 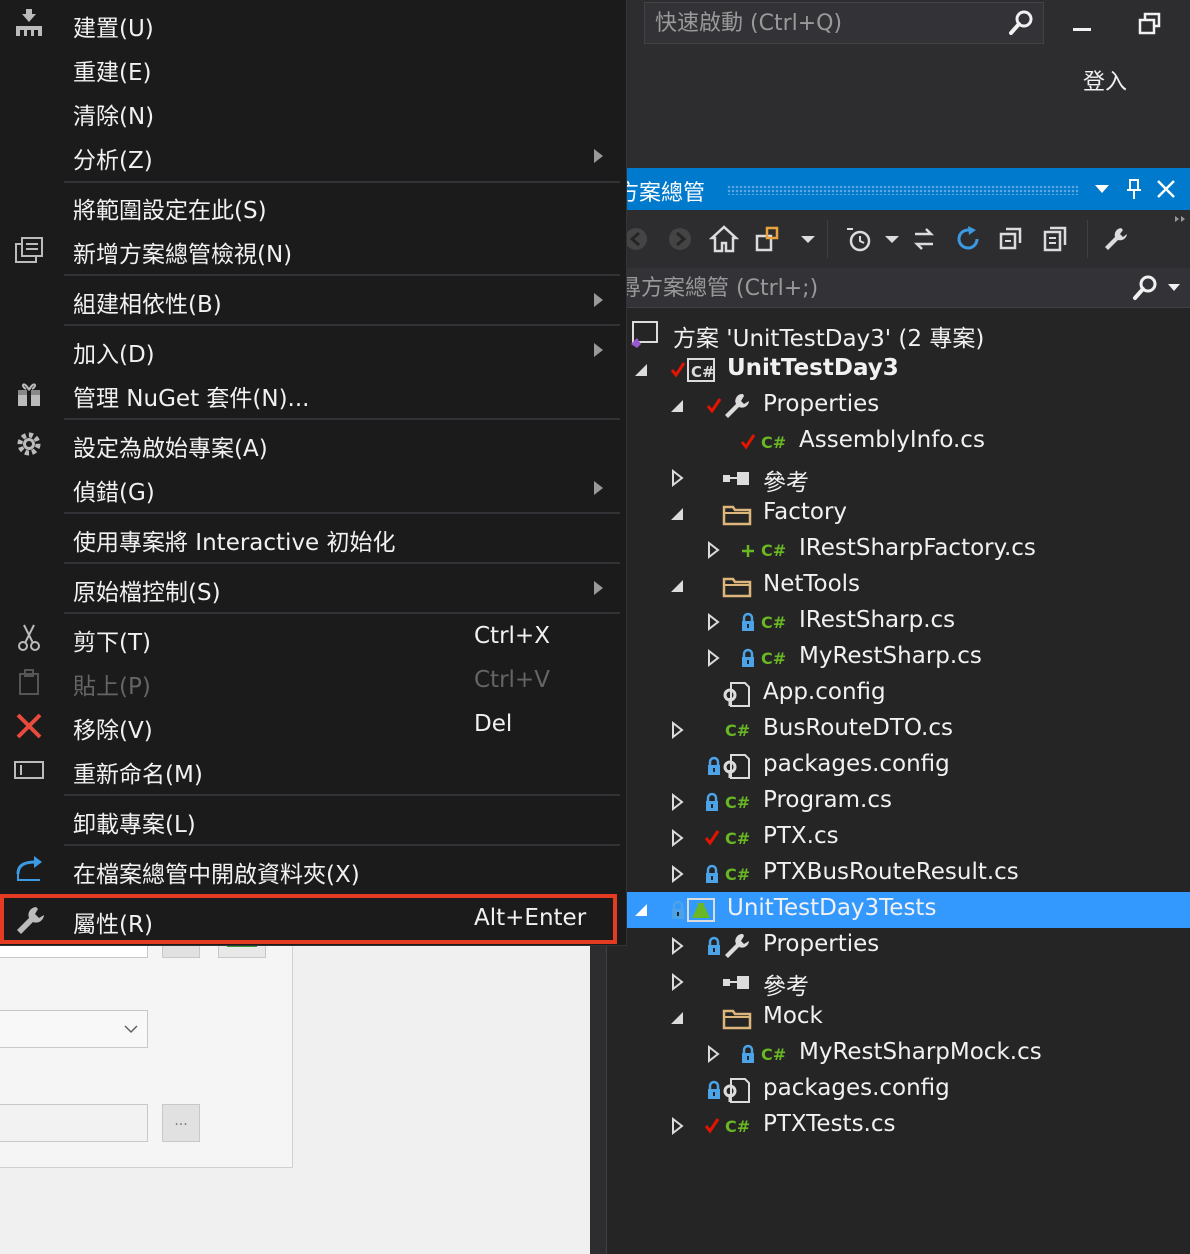 What do you see at coordinates (1180, 221) in the screenshot?
I see `toolbar-overflow-icon` at bounding box center [1180, 221].